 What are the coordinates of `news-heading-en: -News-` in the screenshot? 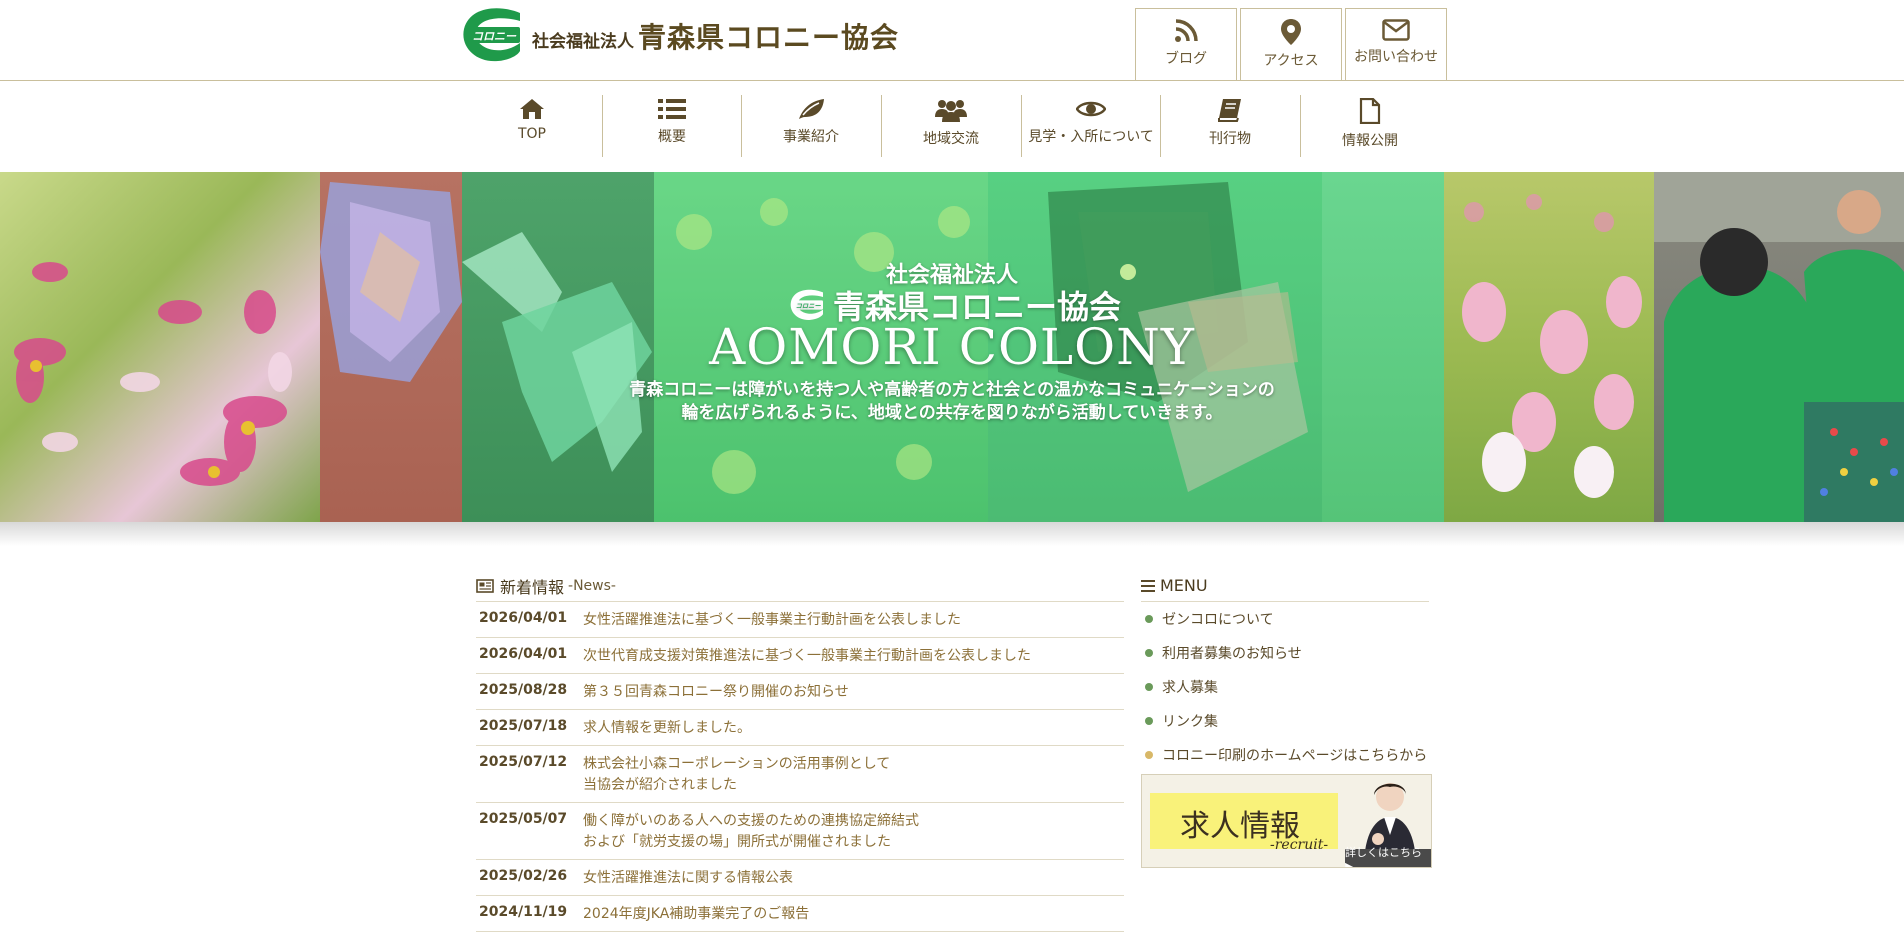 It's located at (592, 585).